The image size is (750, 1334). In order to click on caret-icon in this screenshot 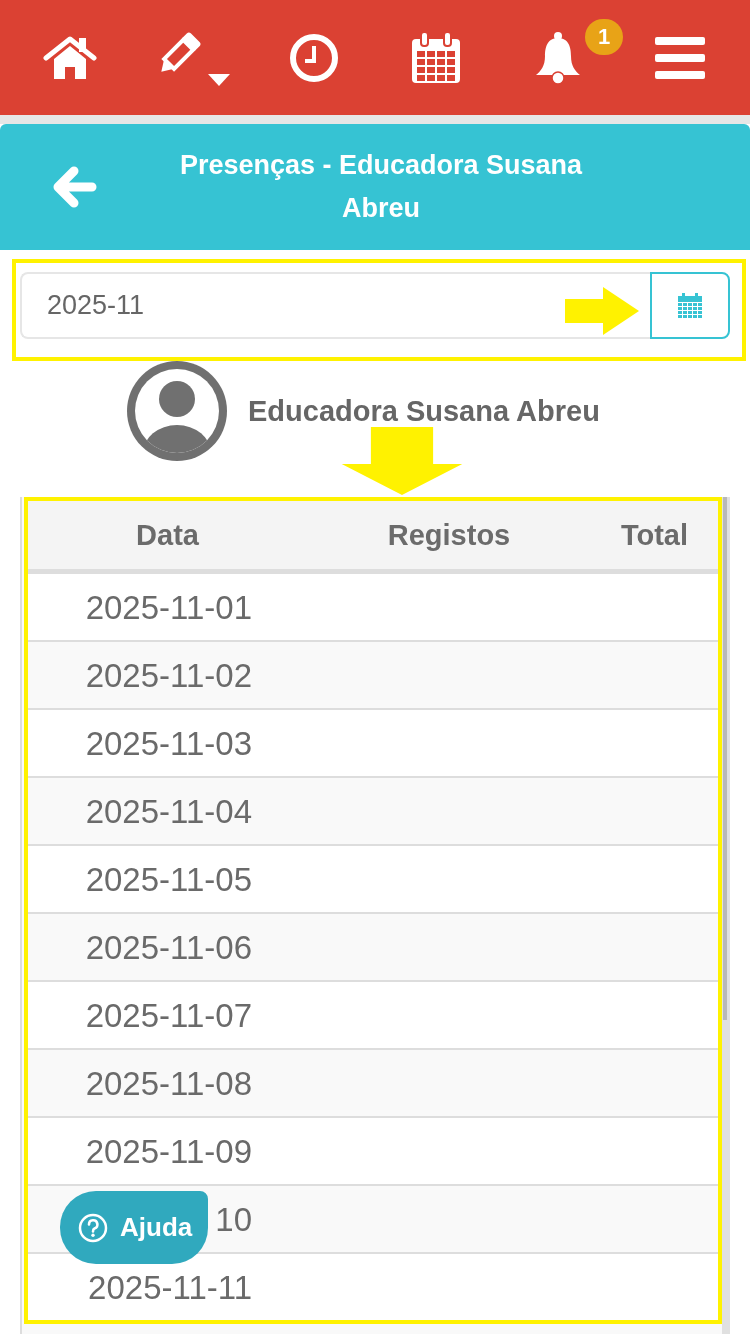, I will do `click(219, 80)`.